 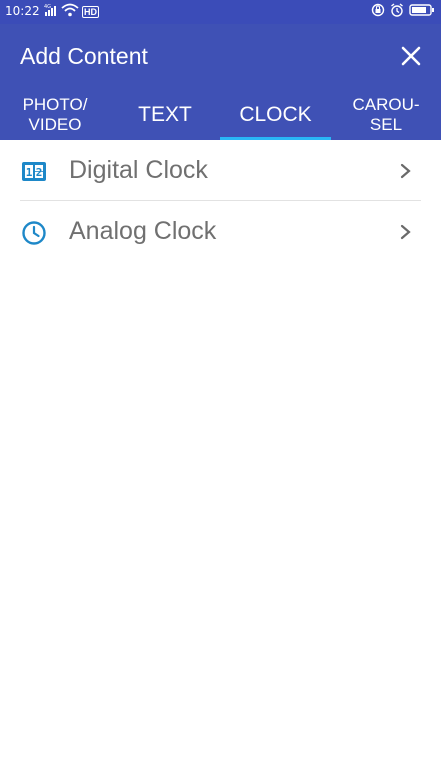 I want to click on alarm-icon, so click(x=397, y=11).